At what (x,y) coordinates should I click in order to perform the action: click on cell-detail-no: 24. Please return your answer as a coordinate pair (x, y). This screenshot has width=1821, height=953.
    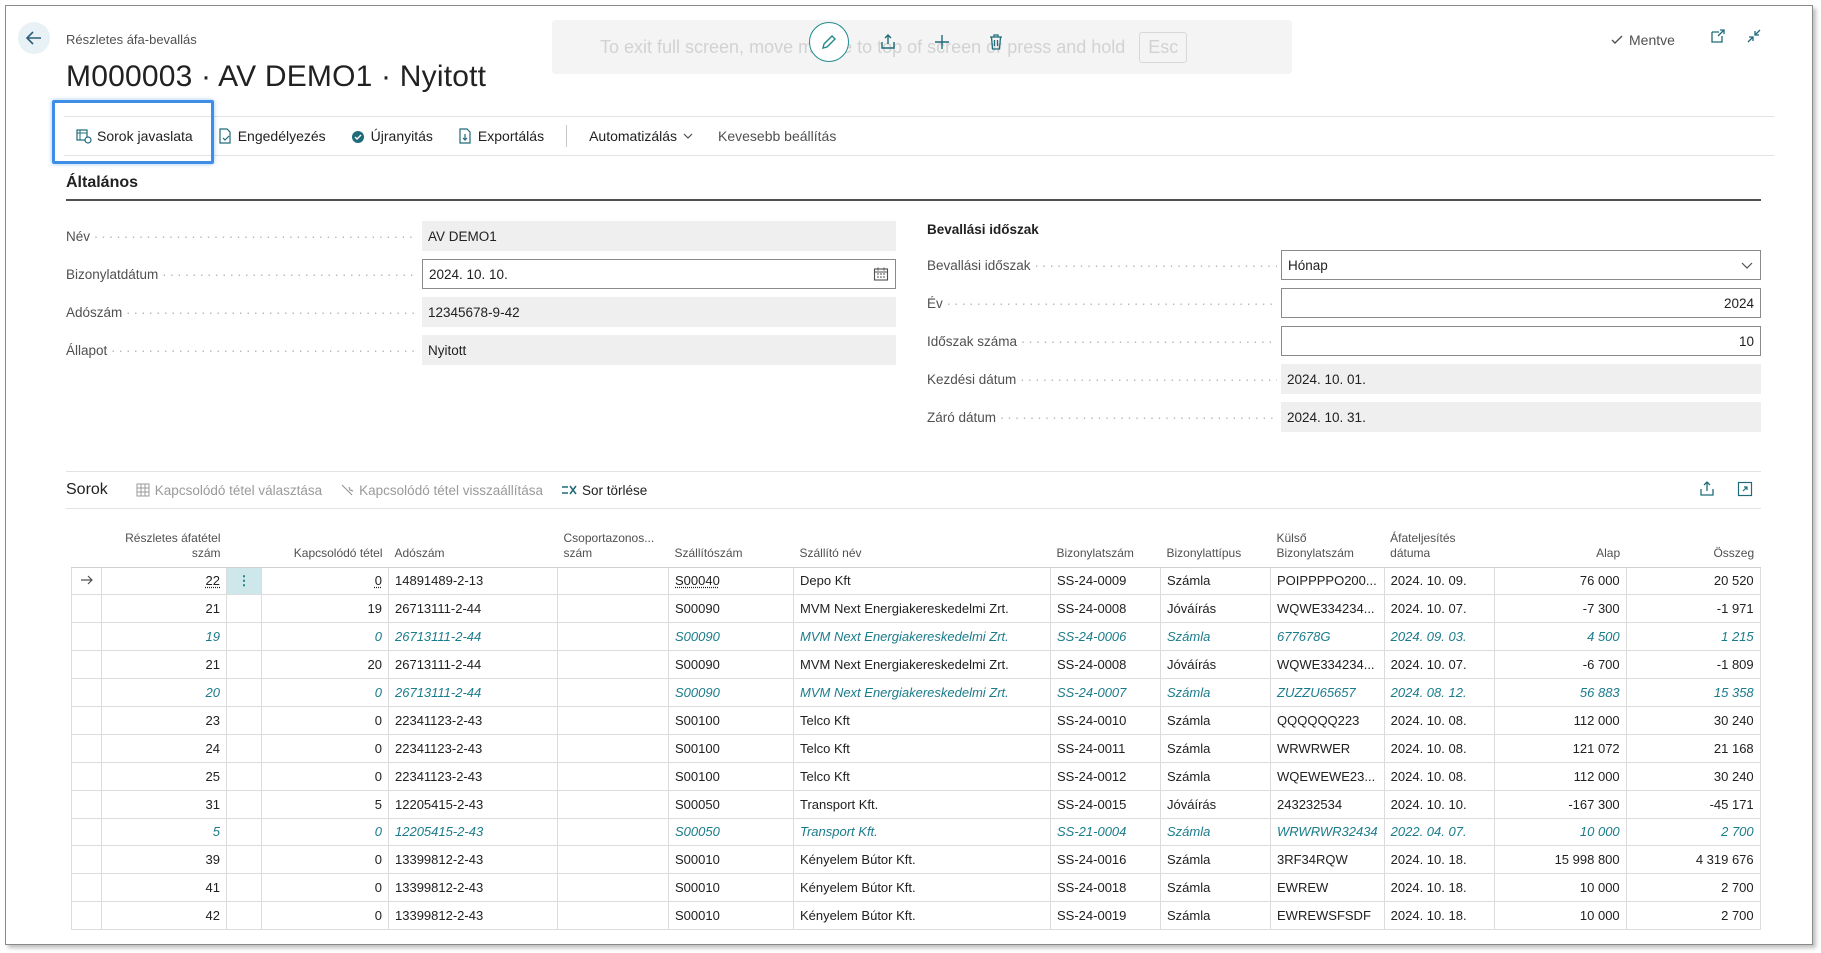
    Looking at the image, I should click on (164, 748).